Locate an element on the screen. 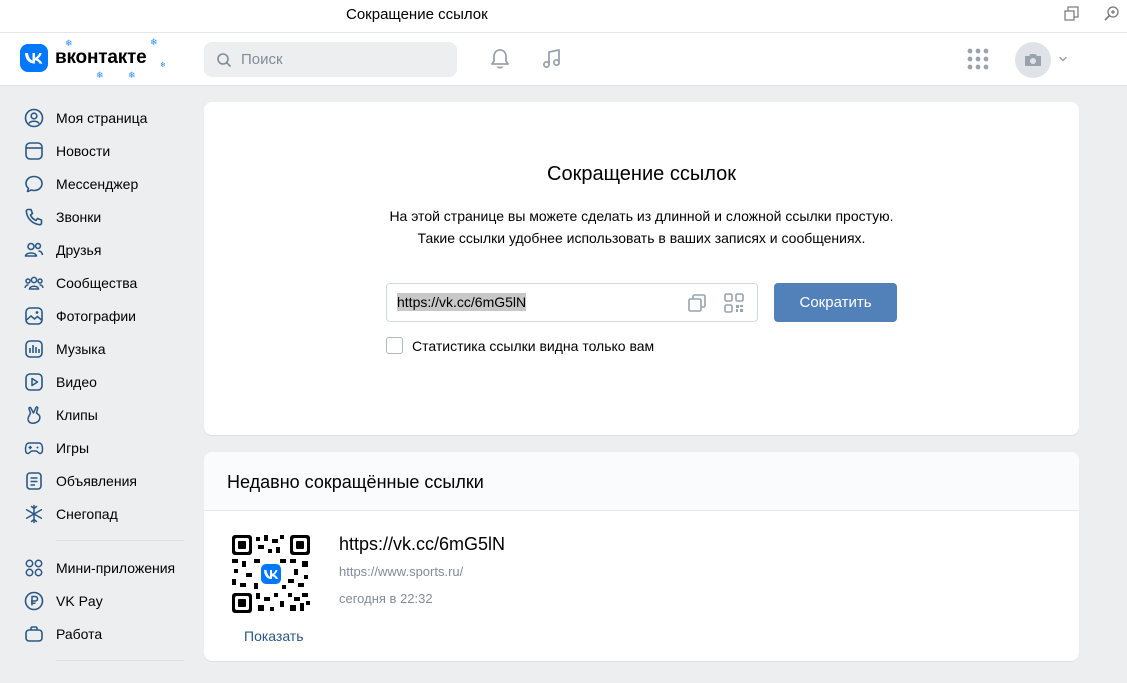  sidebar-item-vk-pay: VK Pay is located at coordinates (100, 600).